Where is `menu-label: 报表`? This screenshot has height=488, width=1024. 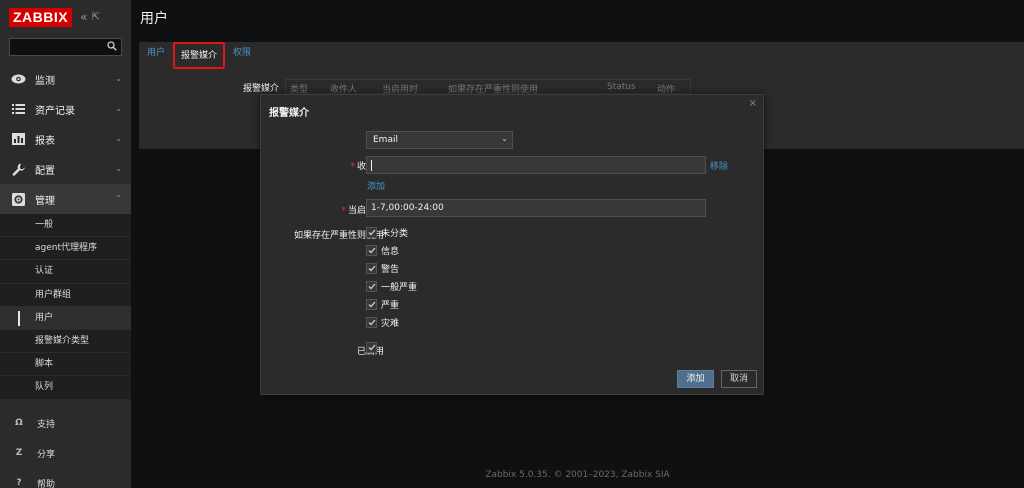
menu-label: 报表 is located at coordinates (45, 141).